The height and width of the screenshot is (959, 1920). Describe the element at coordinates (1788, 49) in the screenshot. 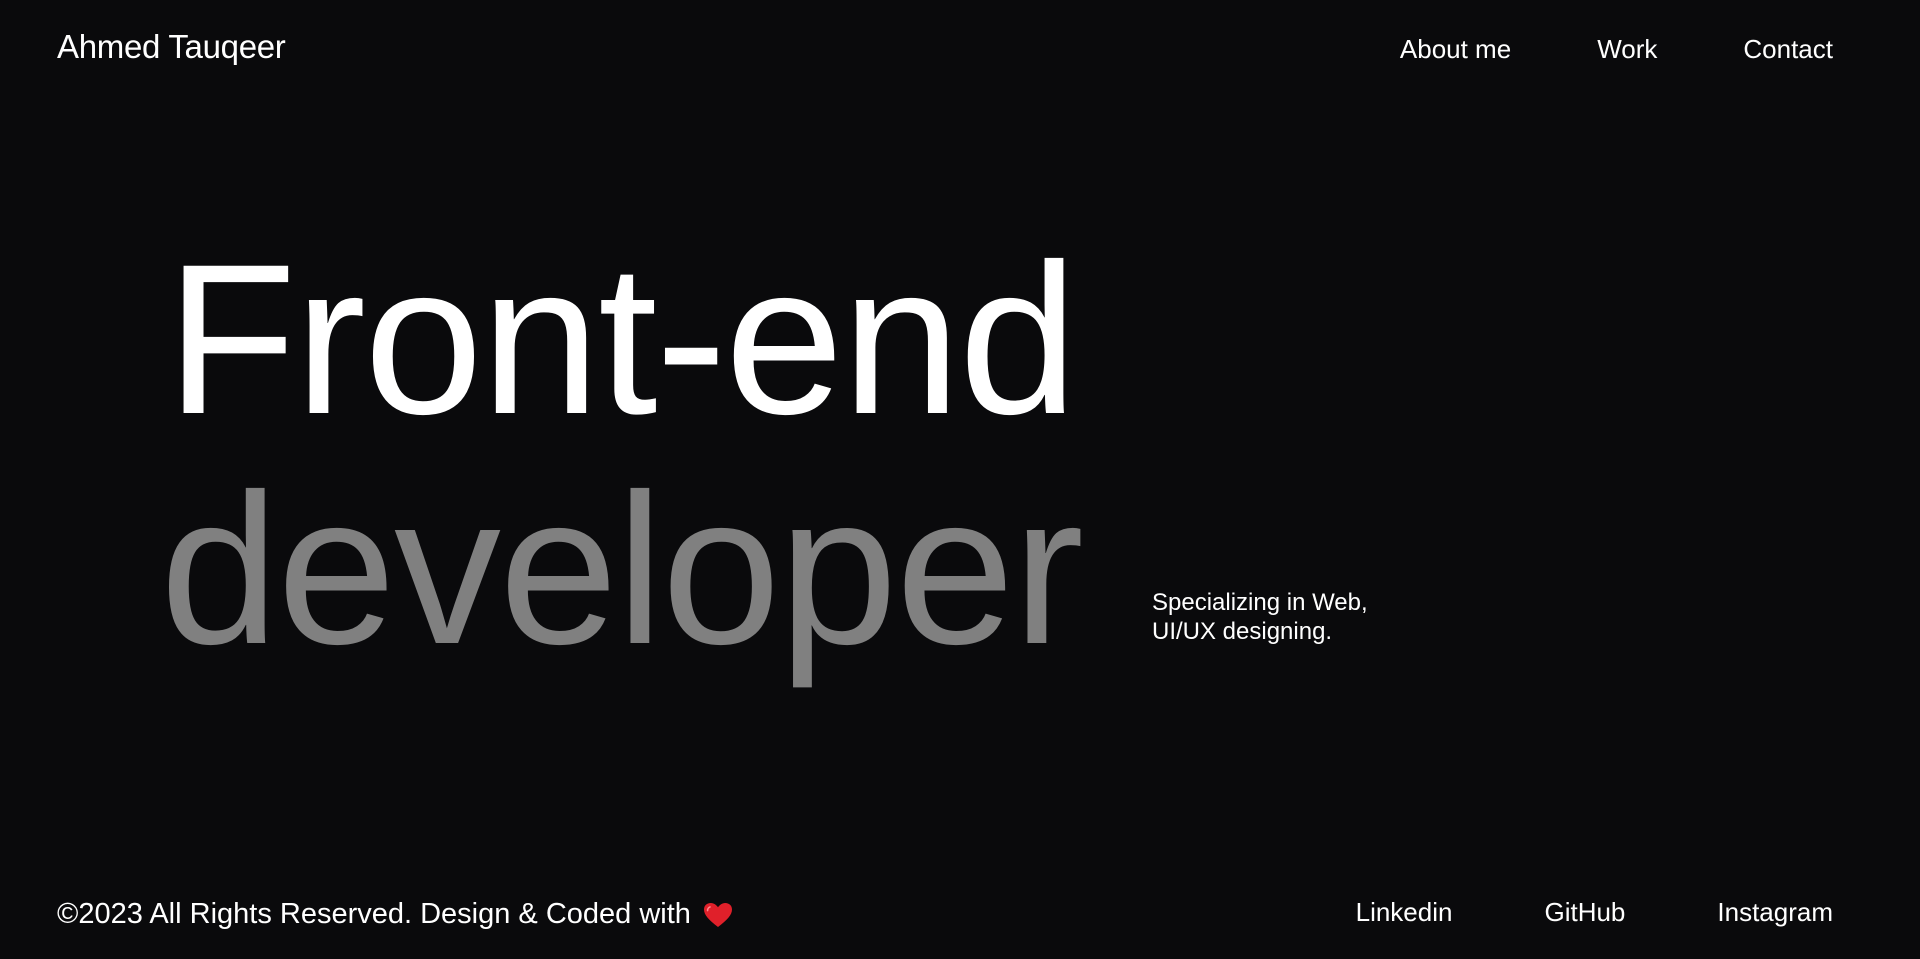

I see `nav-link-contact: Contact` at that location.